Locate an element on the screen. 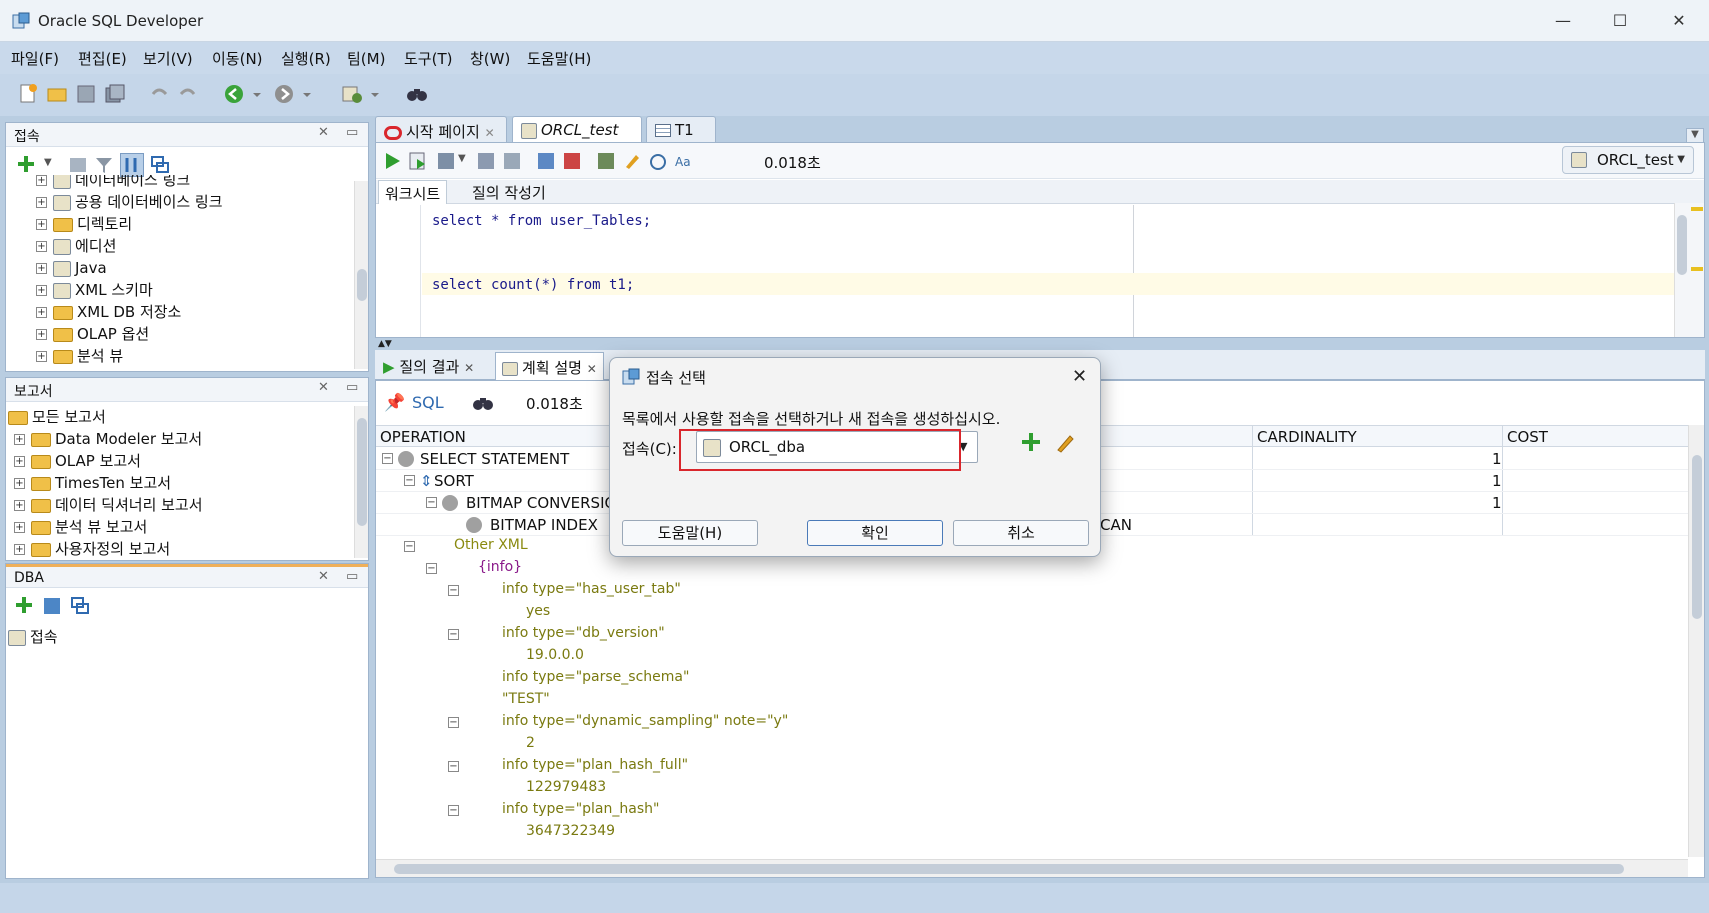 The image size is (1709, 913). xml-entry: info type="has_user_tab" is located at coordinates (591, 589).